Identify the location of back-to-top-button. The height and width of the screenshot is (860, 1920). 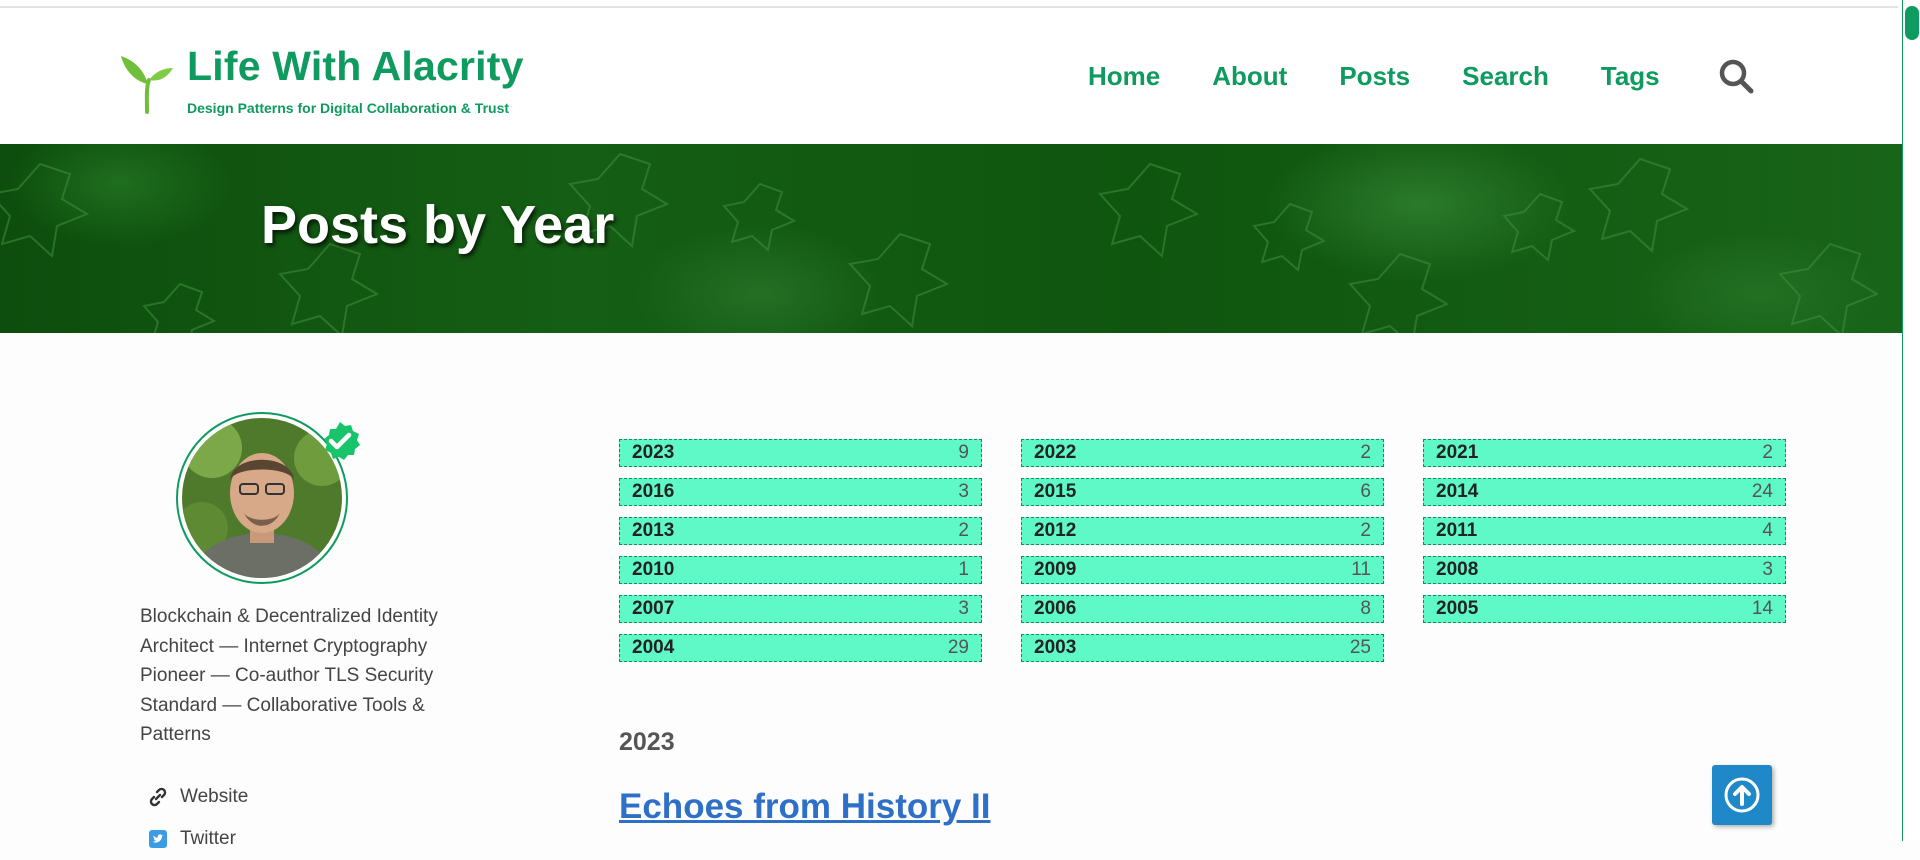
(1742, 795).